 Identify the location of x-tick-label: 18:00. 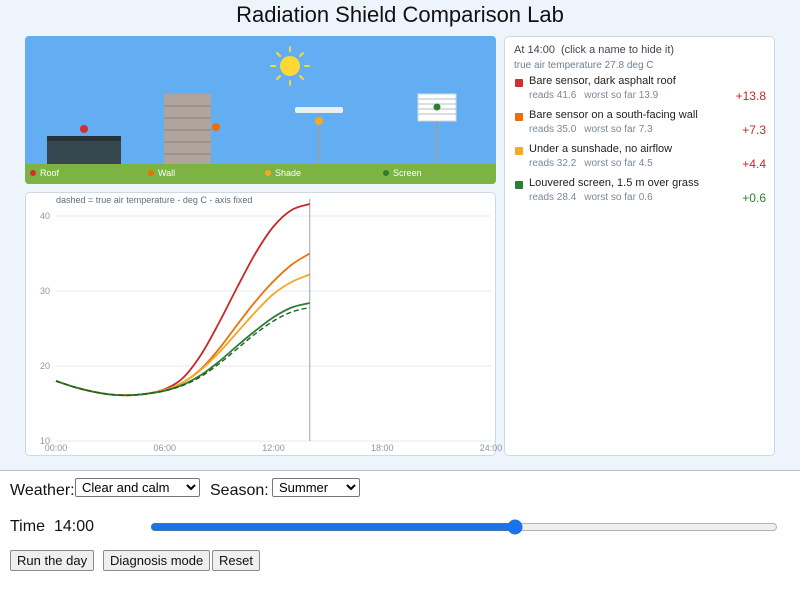
(382, 448).